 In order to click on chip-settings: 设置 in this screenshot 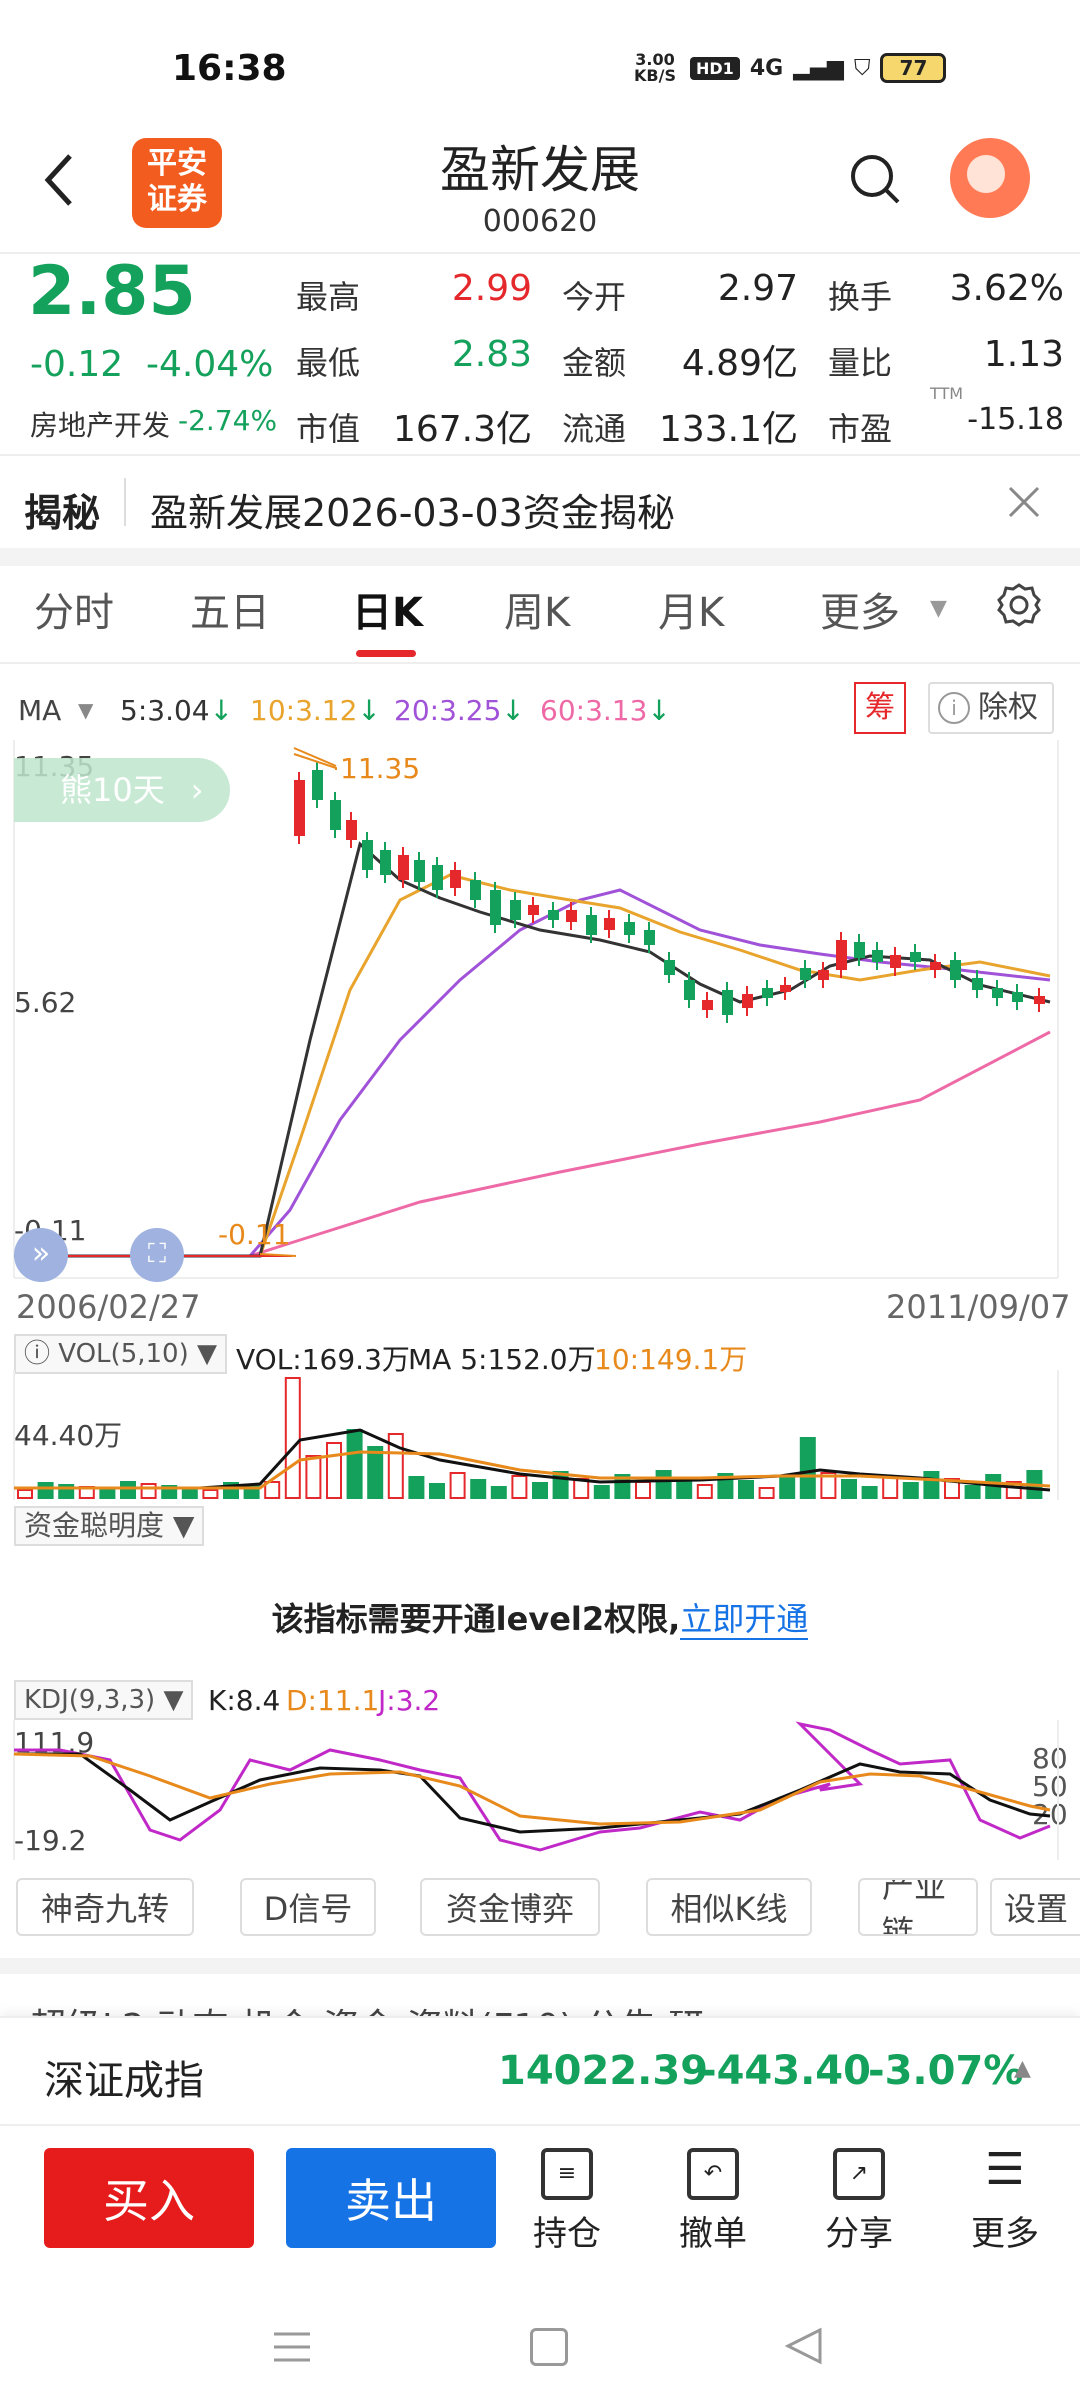, I will do `click(1035, 1907)`.